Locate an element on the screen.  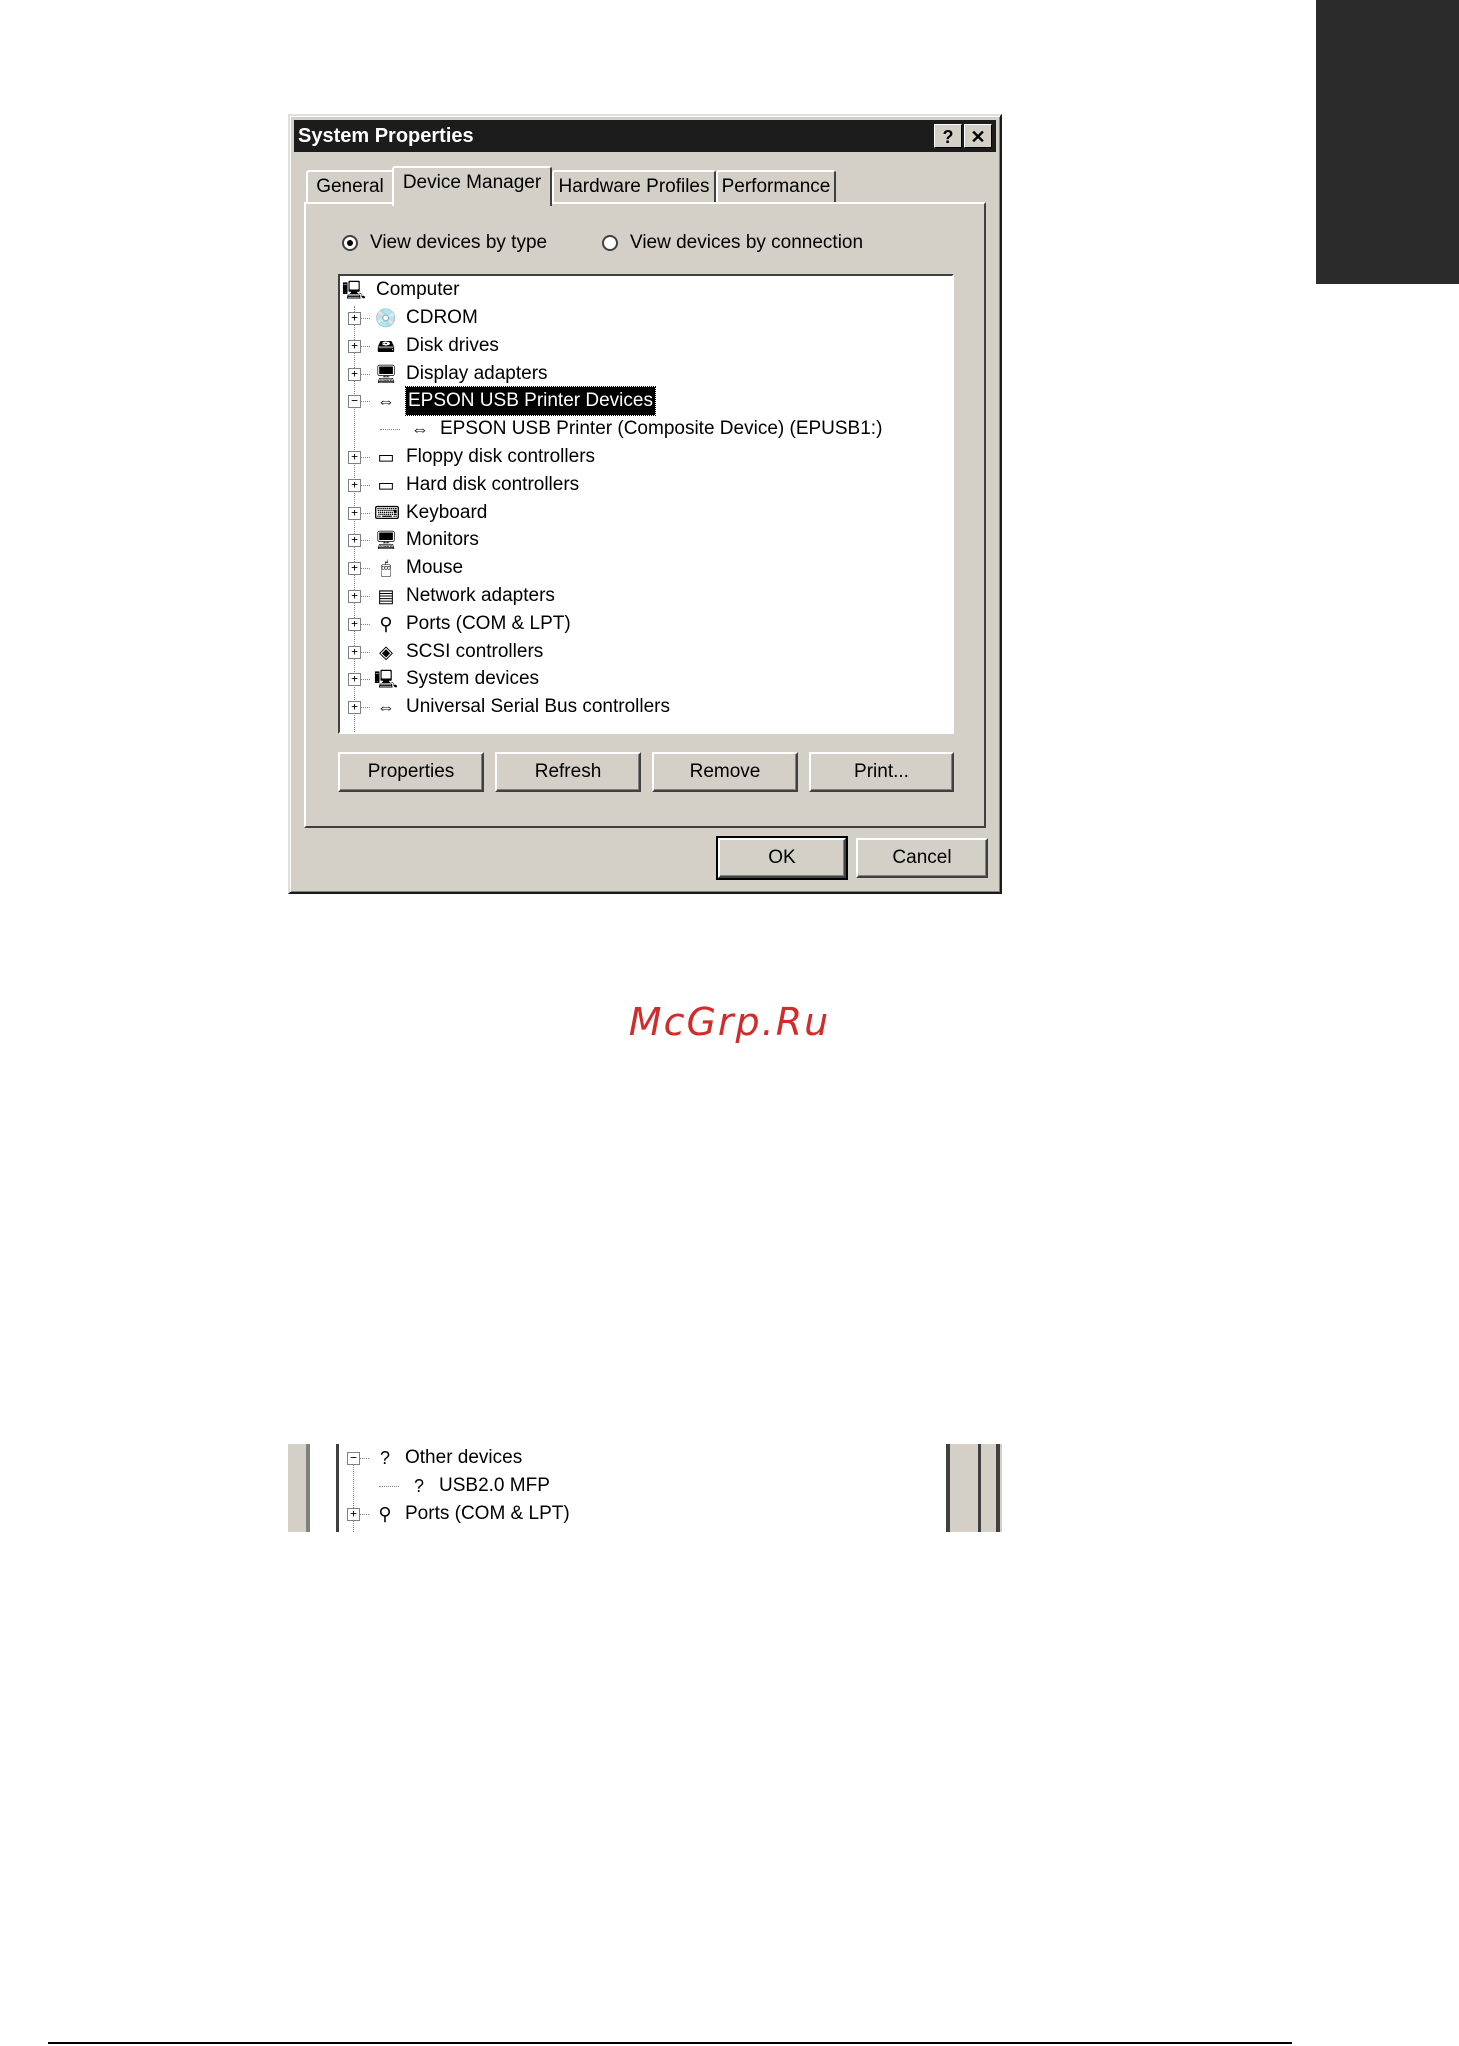
tree-item-floppy-disk-controllers: + ▭ Floppy disk controllers is located at coordinates (646, 457).